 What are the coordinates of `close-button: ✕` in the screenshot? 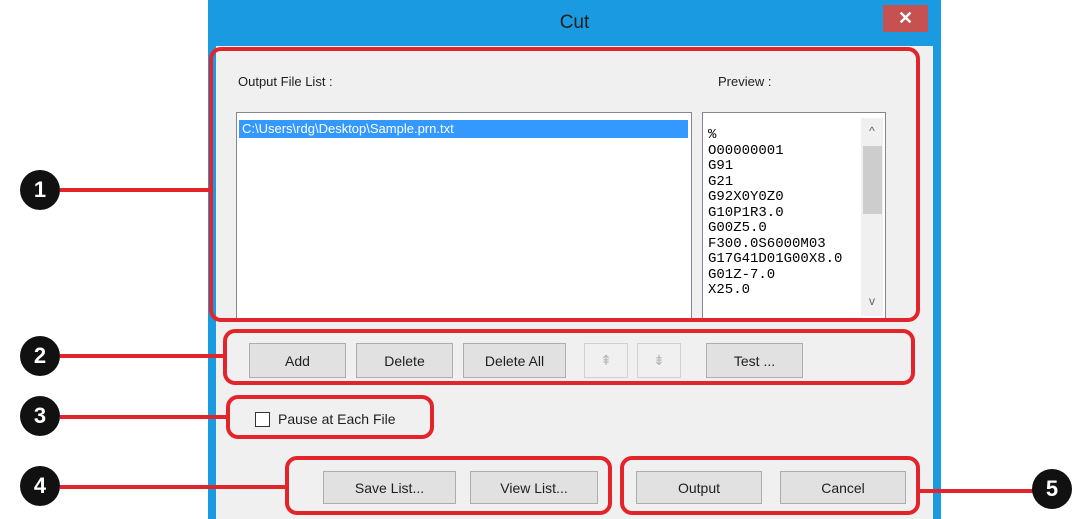 It's located at (905, 18).